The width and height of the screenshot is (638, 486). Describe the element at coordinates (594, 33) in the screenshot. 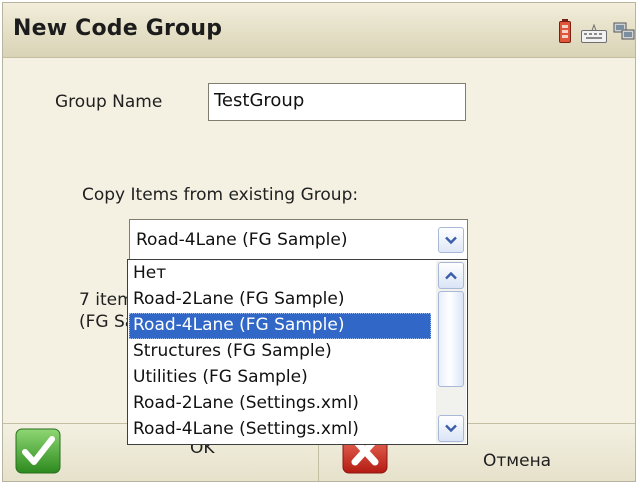

I see `keyboard-icon` at that location.